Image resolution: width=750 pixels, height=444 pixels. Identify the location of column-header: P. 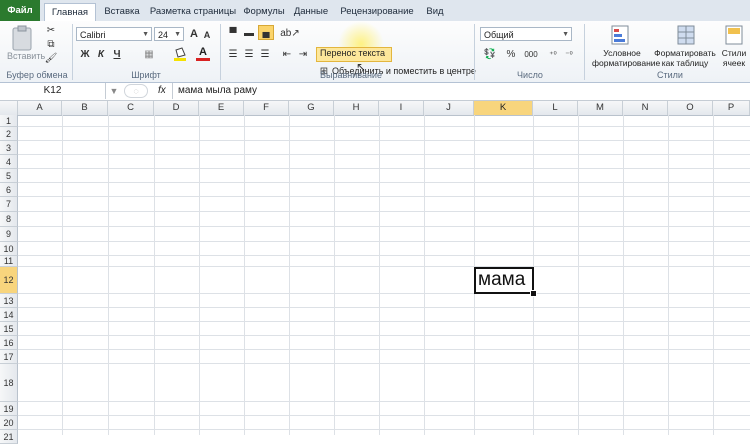
(731, 108).